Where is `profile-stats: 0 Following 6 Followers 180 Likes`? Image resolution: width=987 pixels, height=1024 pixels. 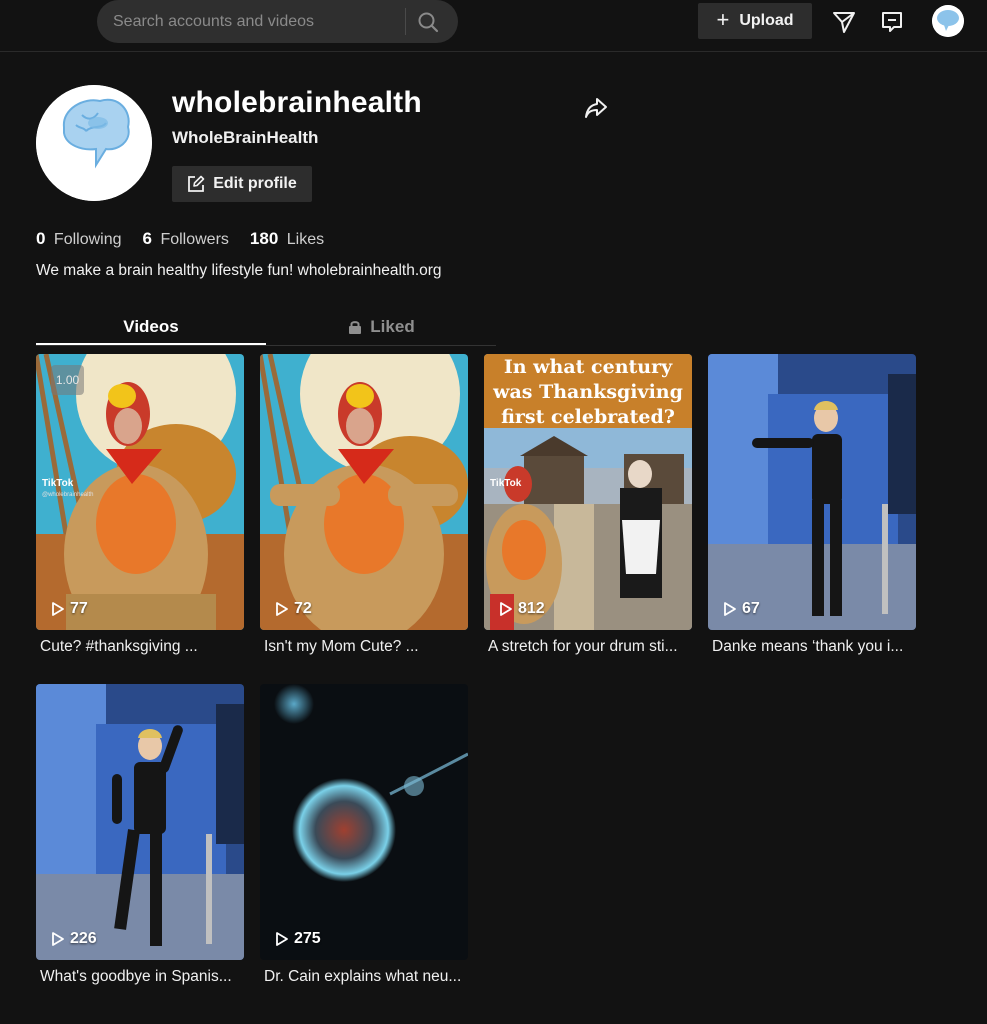 profile-stats: 0 Following 6 Followers 180 Likes is located at coordinates (180, 239).